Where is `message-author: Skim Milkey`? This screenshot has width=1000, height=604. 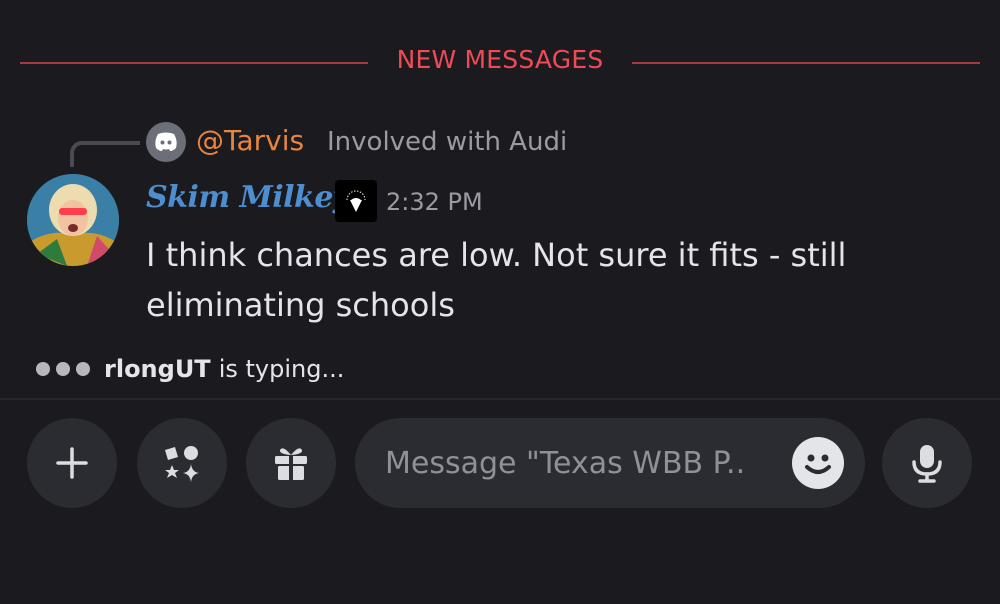
message-author: Skim Milkey is located at coordinates (248, 197).